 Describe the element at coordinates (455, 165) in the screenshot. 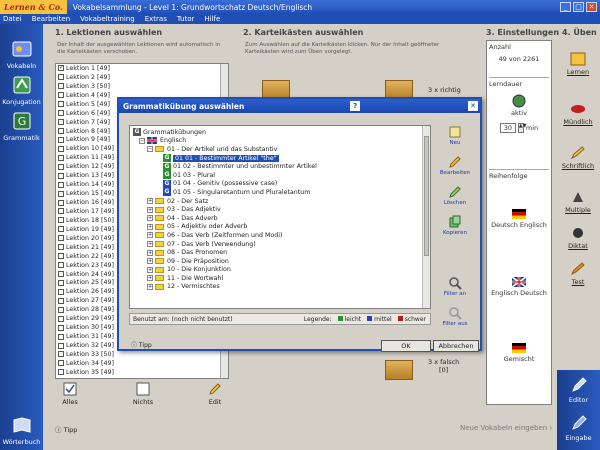

I see `edit-exercise-button: Bearbeiten` at that location.